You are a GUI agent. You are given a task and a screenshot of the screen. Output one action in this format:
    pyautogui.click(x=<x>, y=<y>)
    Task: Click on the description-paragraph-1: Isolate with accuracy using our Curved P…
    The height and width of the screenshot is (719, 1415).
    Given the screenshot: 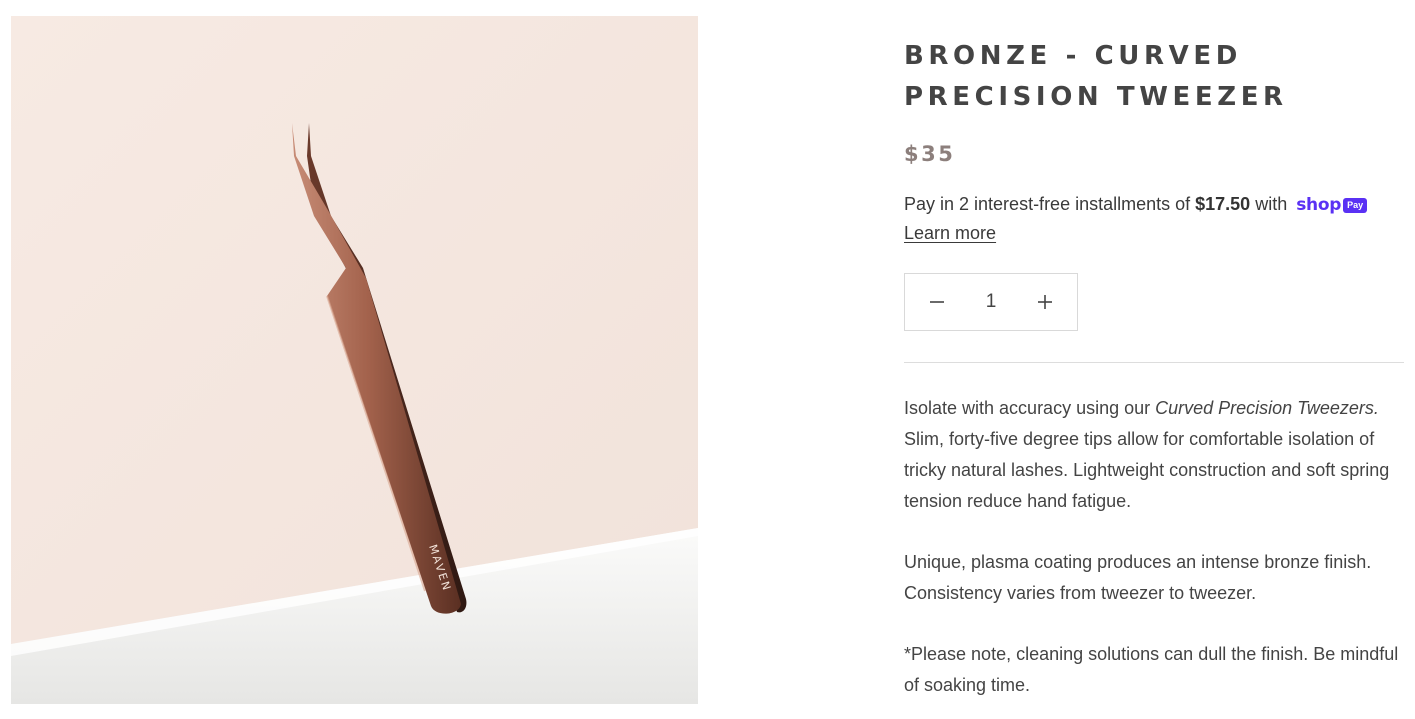 What is the action you would take?
    pyautogui.click(x=1154, y=455)
    